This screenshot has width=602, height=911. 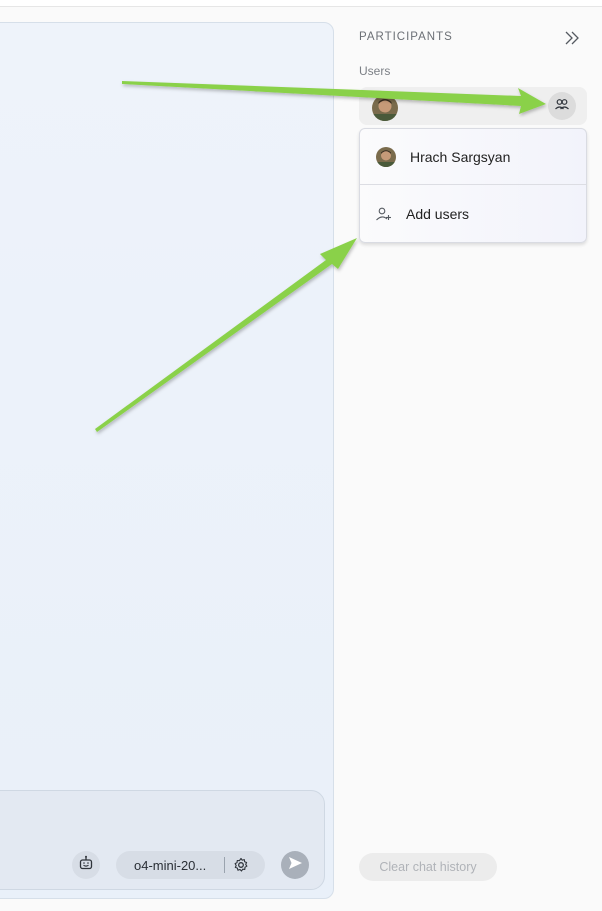 What do you see at coordinates (460, 156) in the screenshot?
I see `participant-name: Hrach Sargsyan` at bounding box center [460, 156].